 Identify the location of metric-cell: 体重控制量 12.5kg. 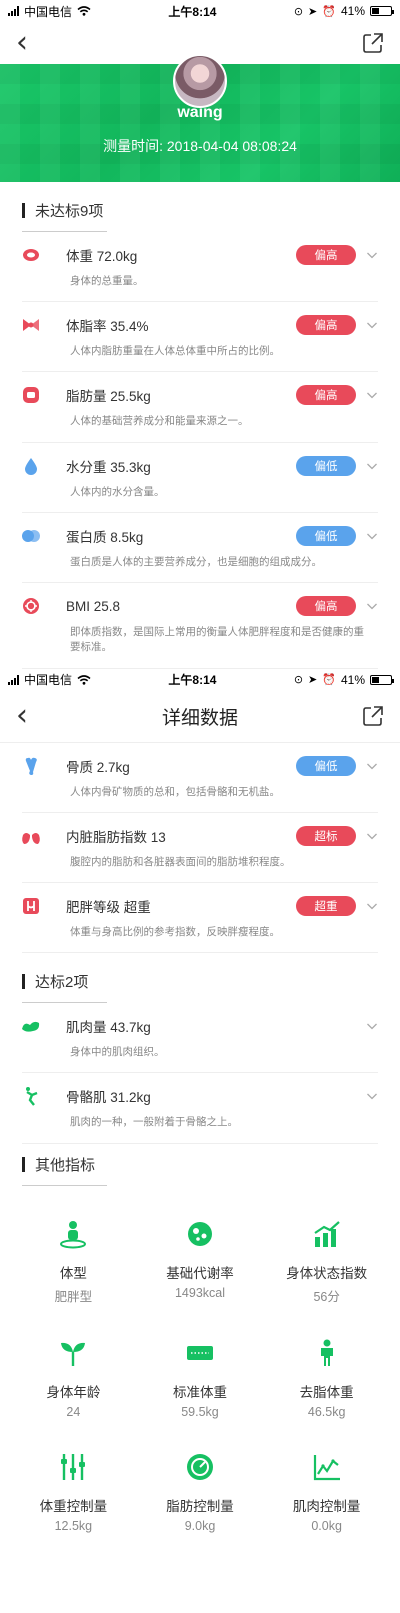
(73, 1494).